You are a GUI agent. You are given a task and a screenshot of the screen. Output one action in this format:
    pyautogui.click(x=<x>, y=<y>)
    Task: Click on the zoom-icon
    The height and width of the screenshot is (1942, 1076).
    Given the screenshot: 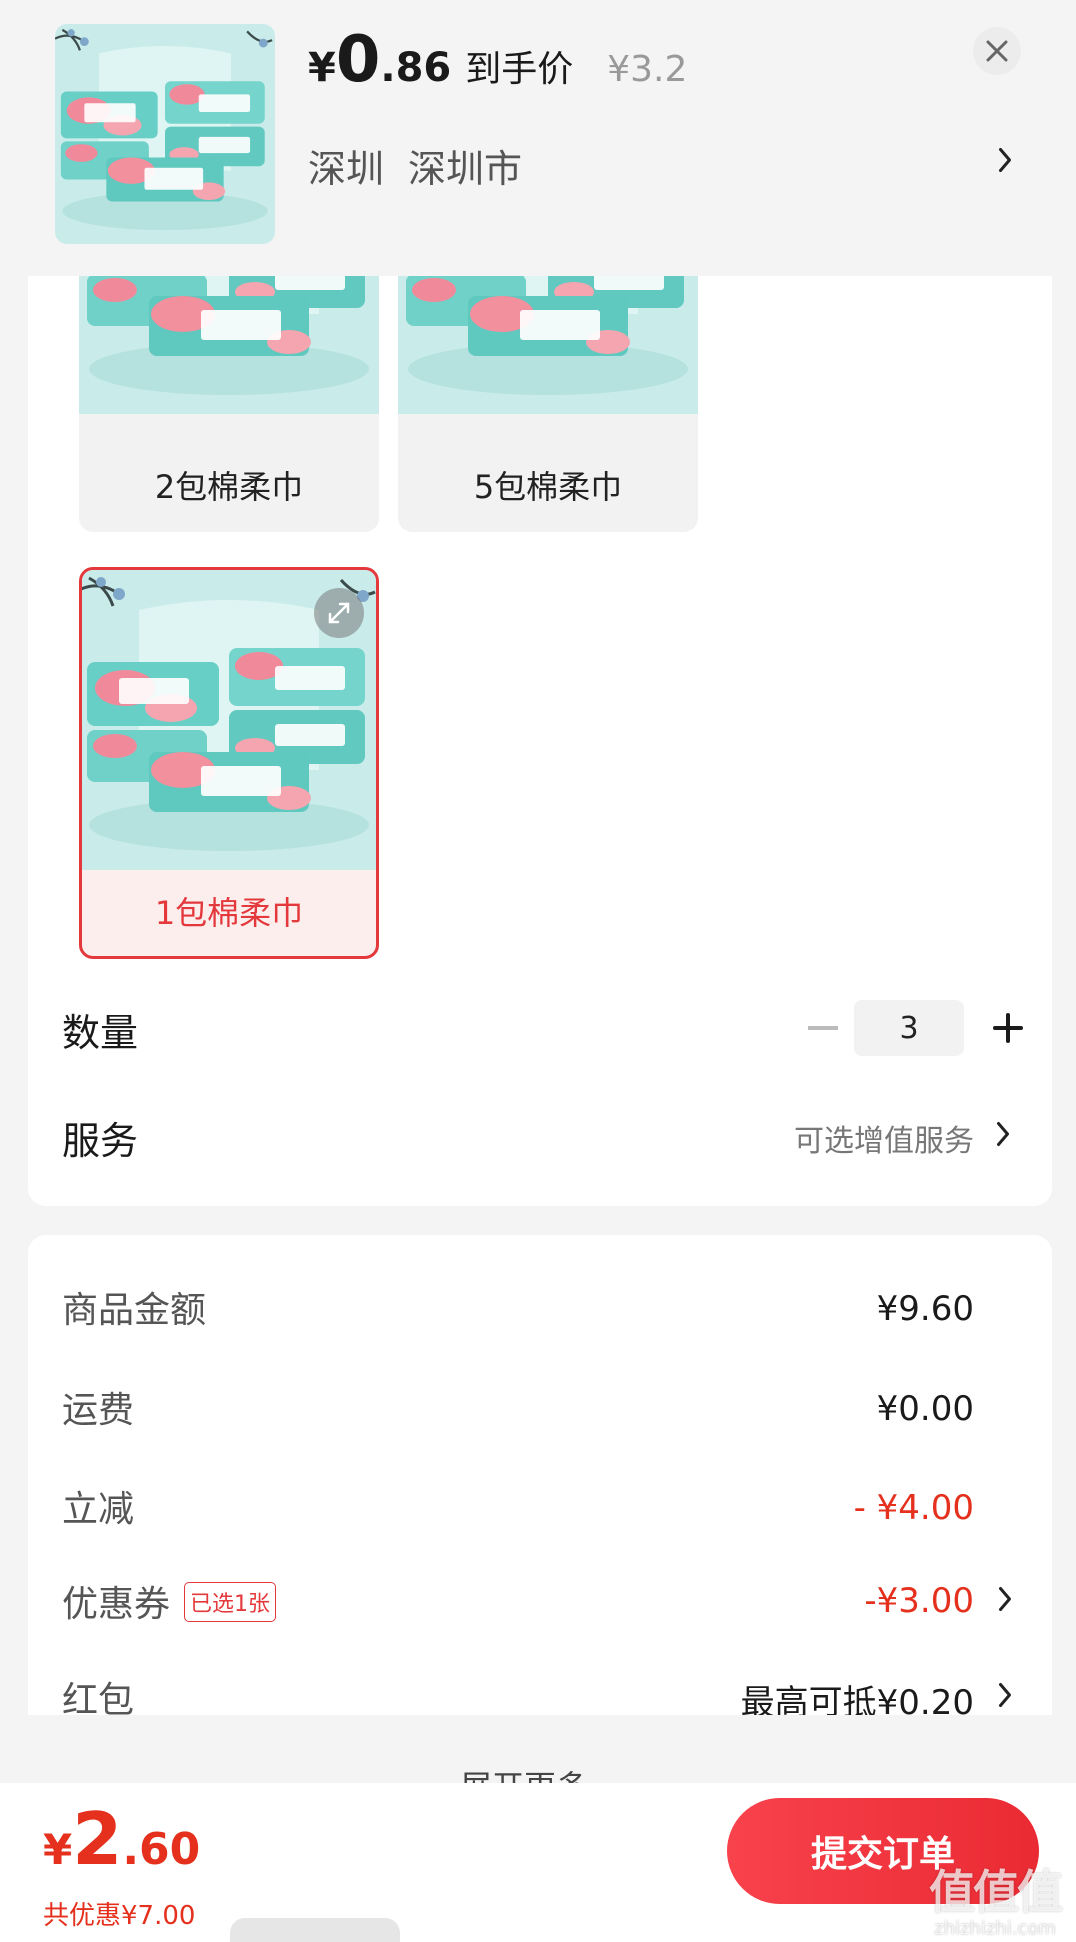 What is the action you would take?
    pyautogui.click(x=339, y=613)
    